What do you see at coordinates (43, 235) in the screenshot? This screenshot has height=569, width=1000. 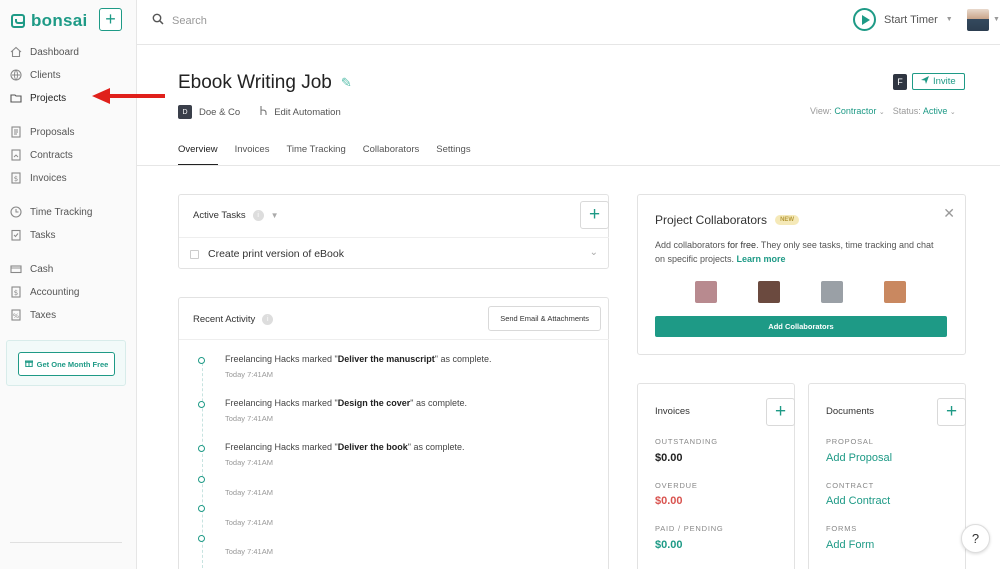 I see `sidebar-item-label: Tasks` at bounding box center [43, 235].